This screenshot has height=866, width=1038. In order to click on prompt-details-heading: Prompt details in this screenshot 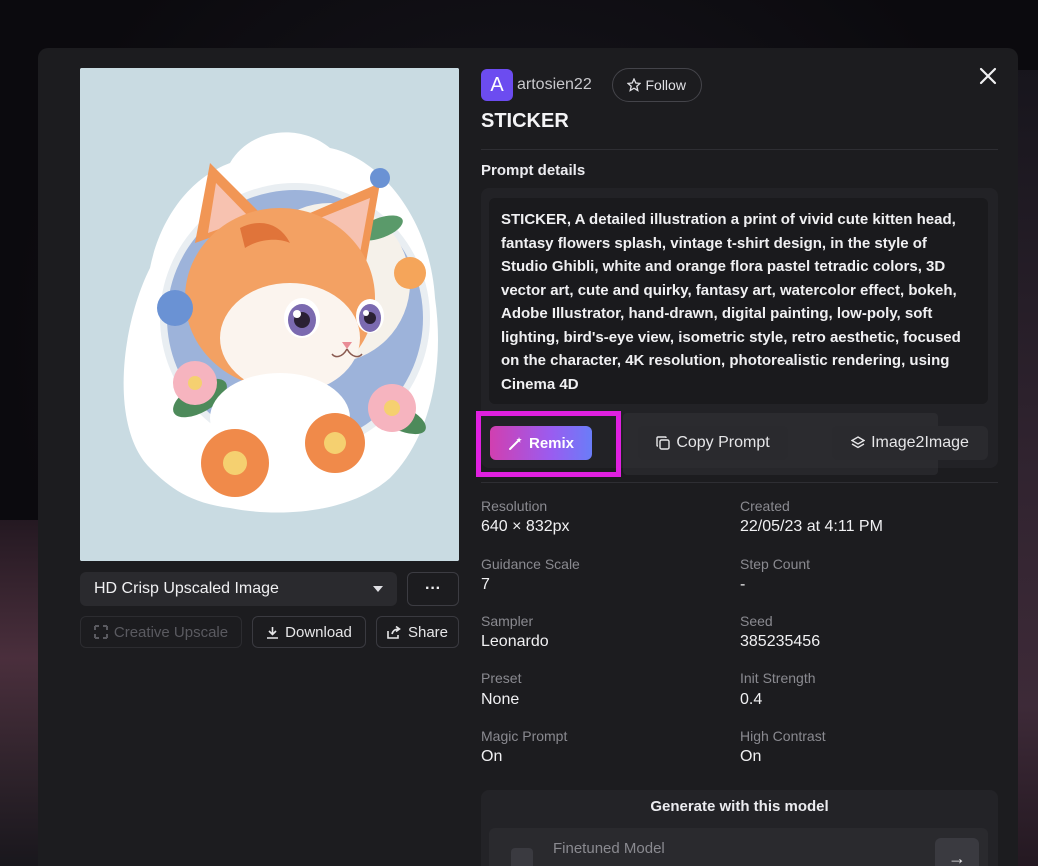, I will do `click(533, 170)`.